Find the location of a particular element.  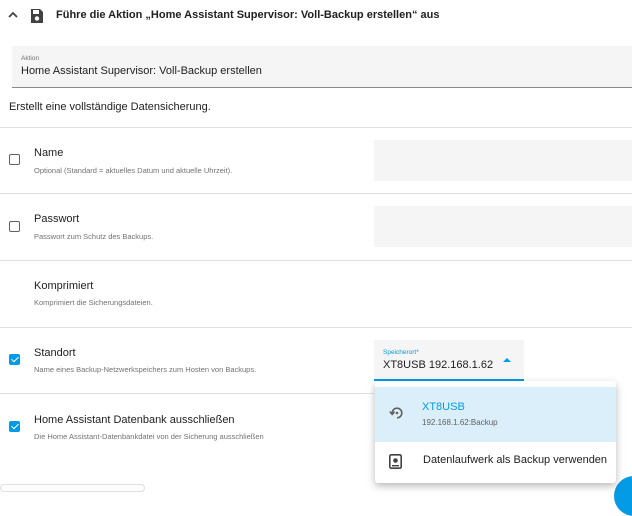

dropdown-item-data-disk: Datenlaufwerk als Backup verwenden is located at coordinates (495, 461).